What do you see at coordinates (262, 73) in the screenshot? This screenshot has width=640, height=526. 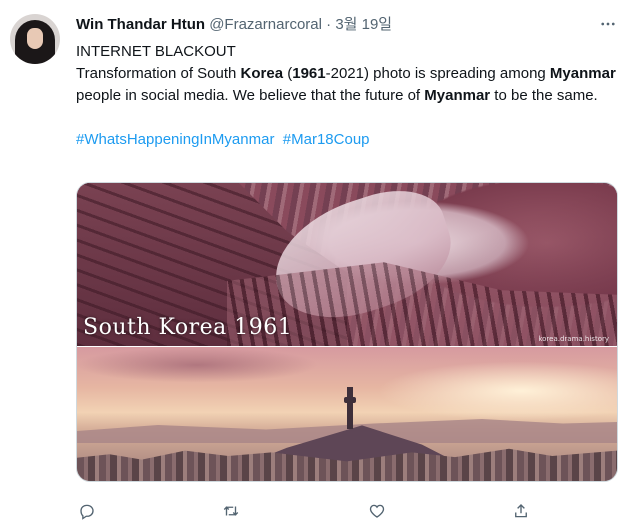 I see `text-bold-korea: Korea` at bounding box center [262, 73].